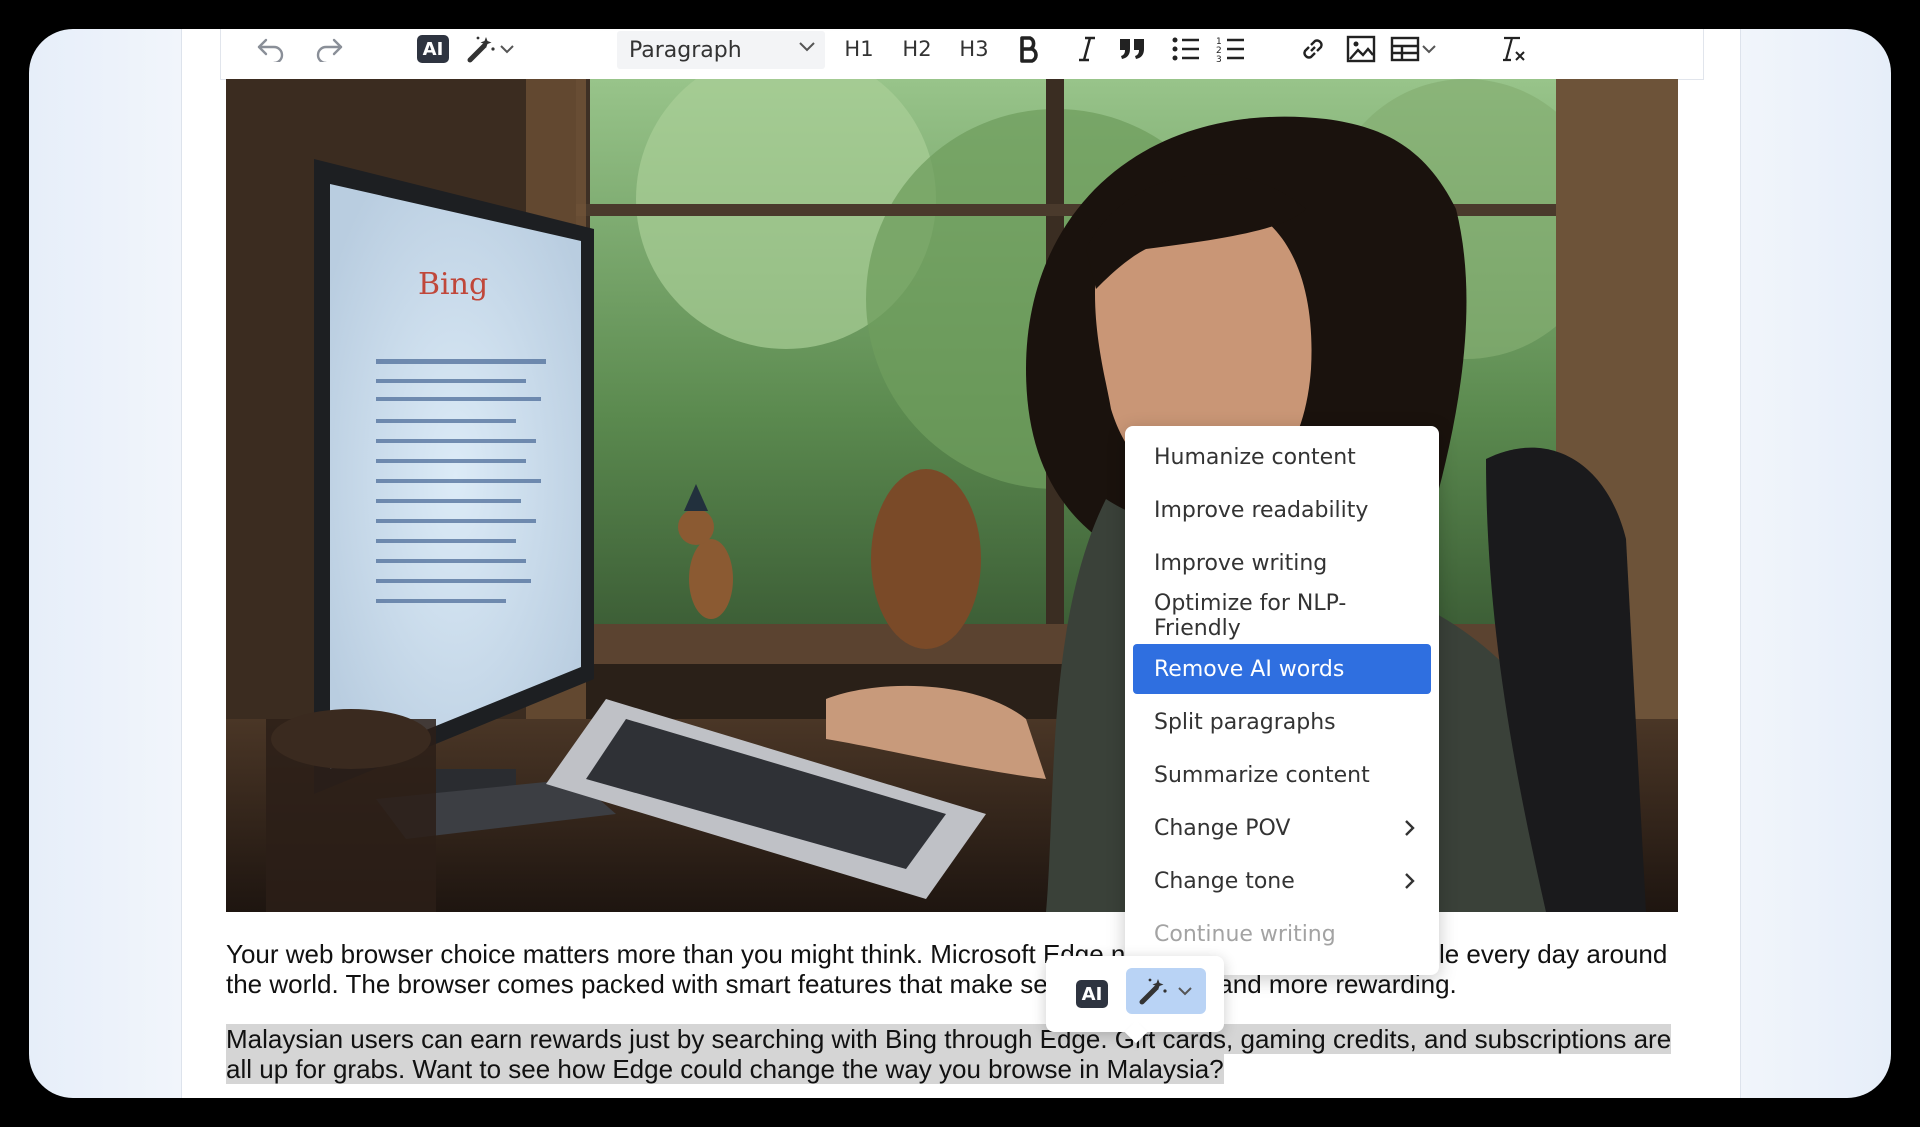 The height and width of the screenshot is (1127, 1920). What do you see at coordinates (1132, 49) in the screenshot?
I see `quote-icon` at bounding box center [1132, 49].